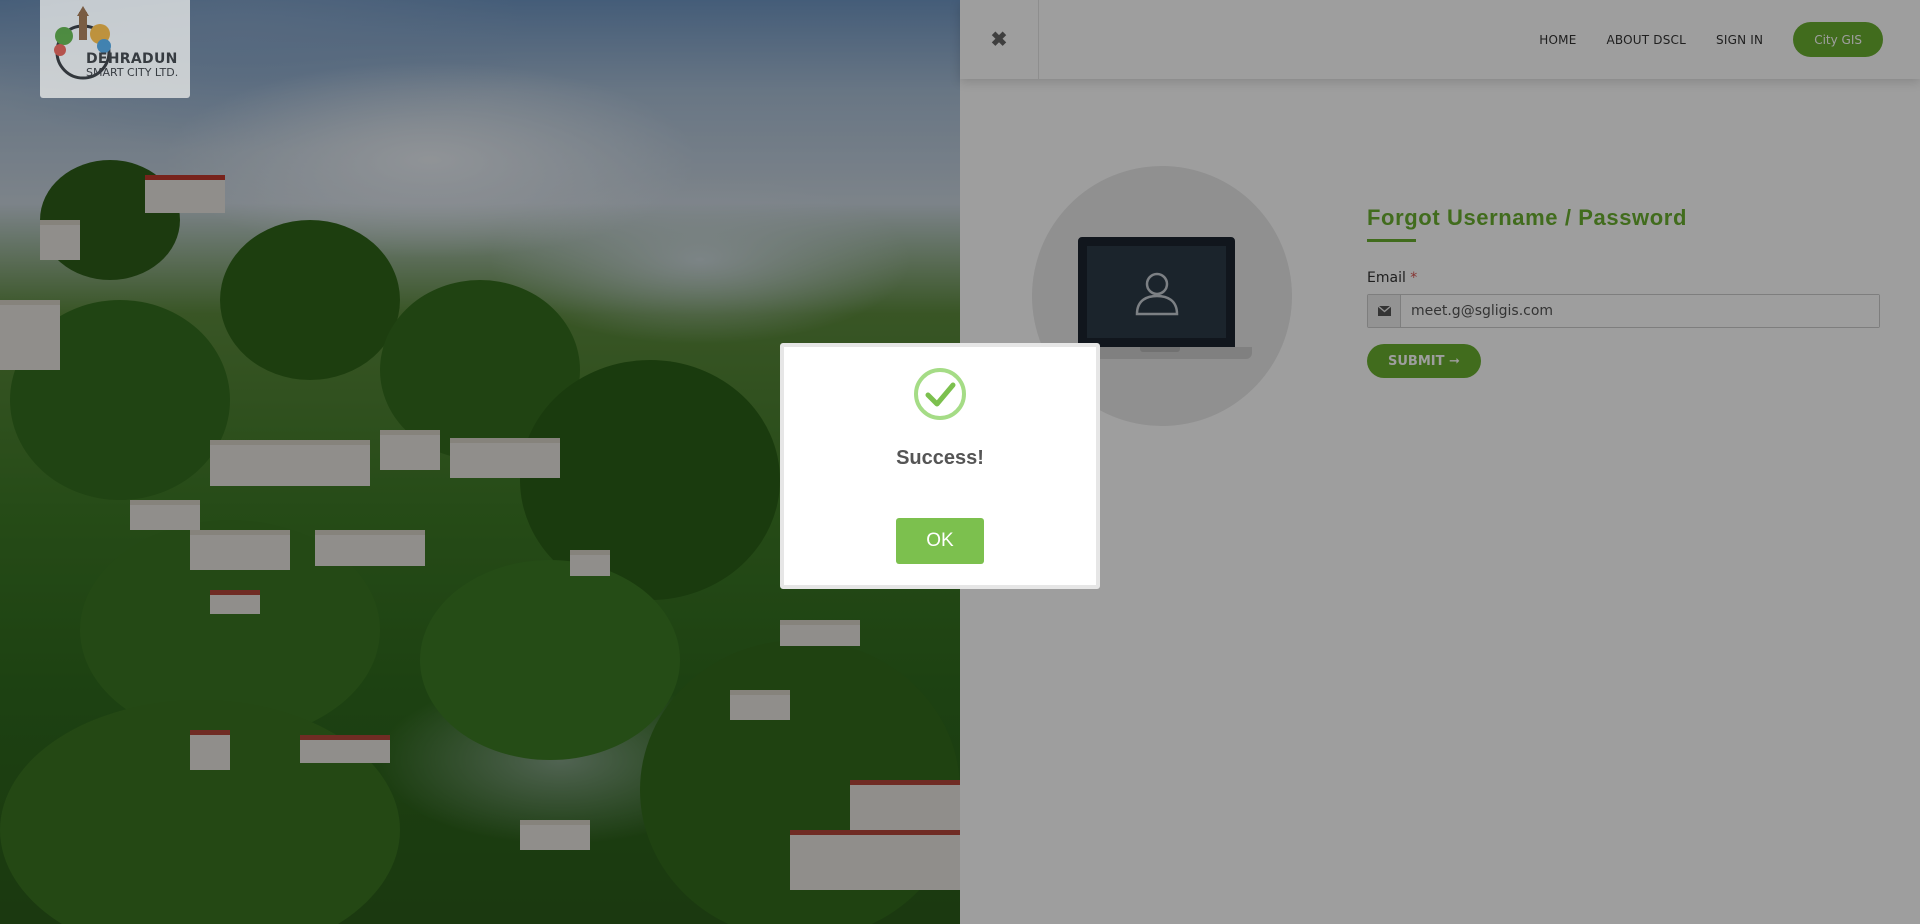  I want to click on logo-title: DEHRADUN, so click(132, 59).